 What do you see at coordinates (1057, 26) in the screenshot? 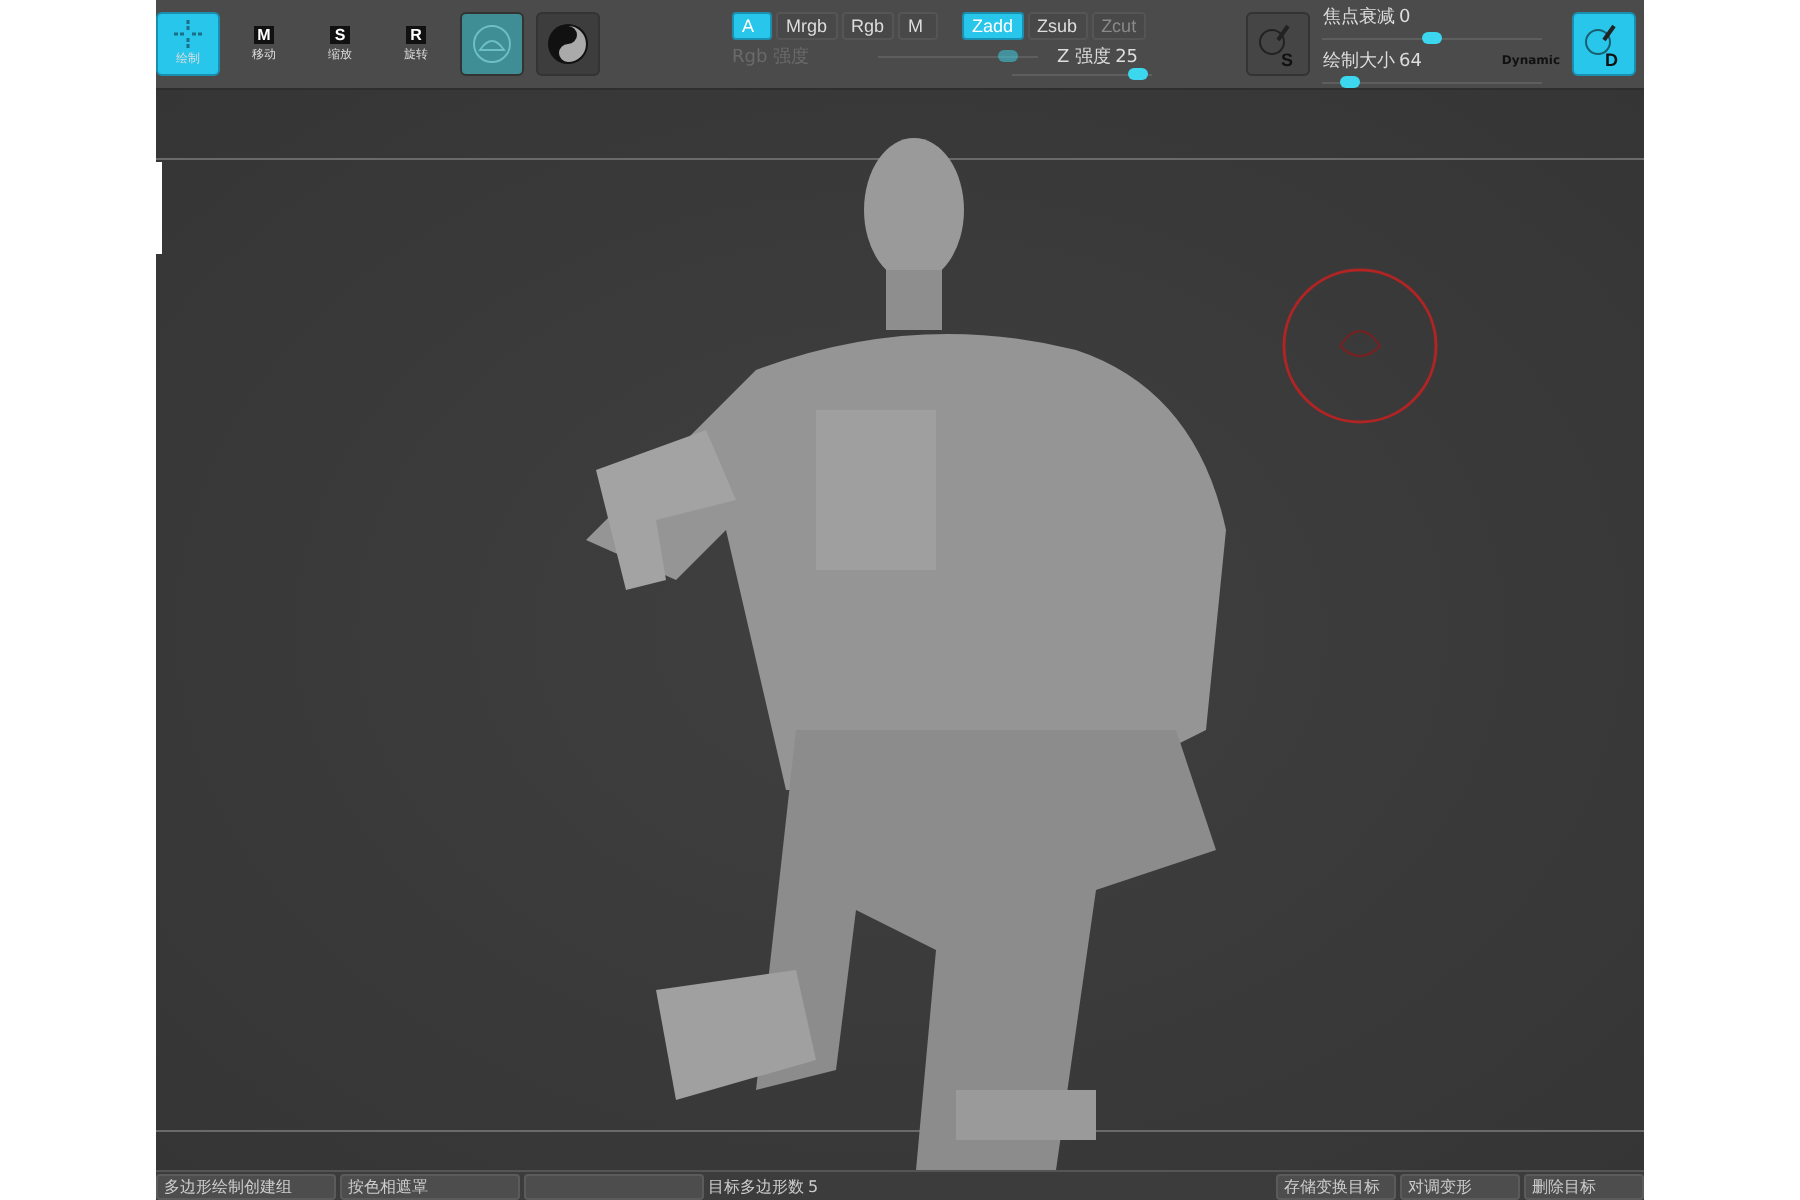
I see `mode-button: Zsub` at bounding box center [1057, 26].